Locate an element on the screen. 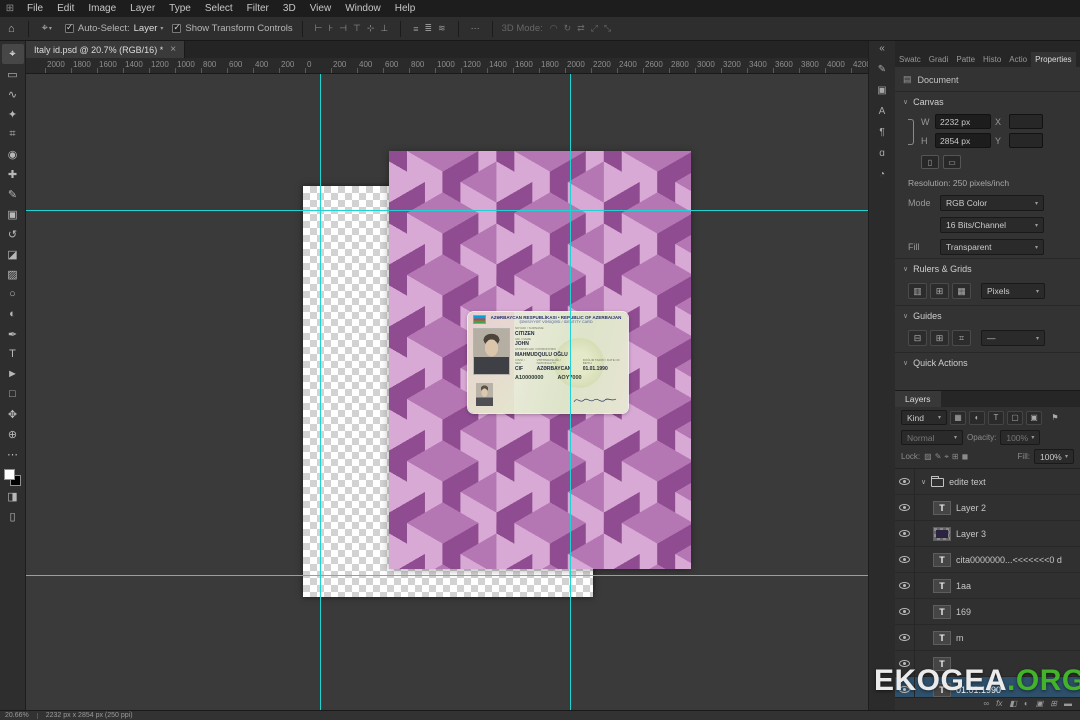  document-row: ▤ Document is located at coordinates (987, 79).